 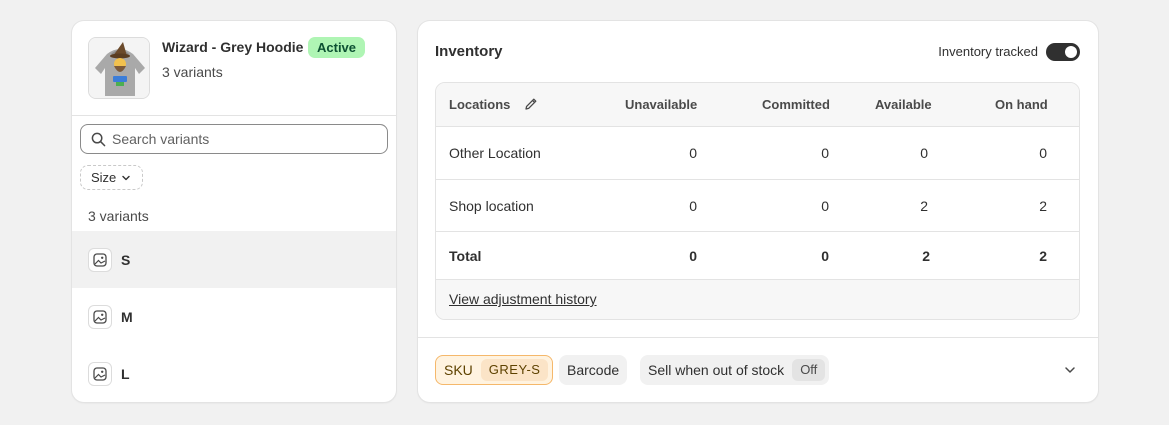 I want to click on view-adjustment-history-link: View adjustment history, so click(x=523, y=299).